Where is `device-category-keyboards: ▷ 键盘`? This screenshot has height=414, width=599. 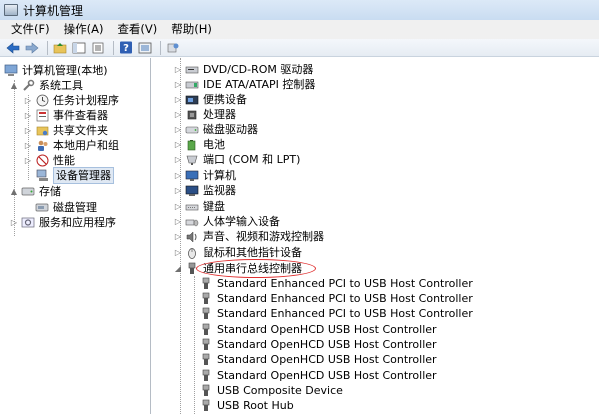
device-category-keyboards: ▷ 键盘 is located at coordinates (199, 206).